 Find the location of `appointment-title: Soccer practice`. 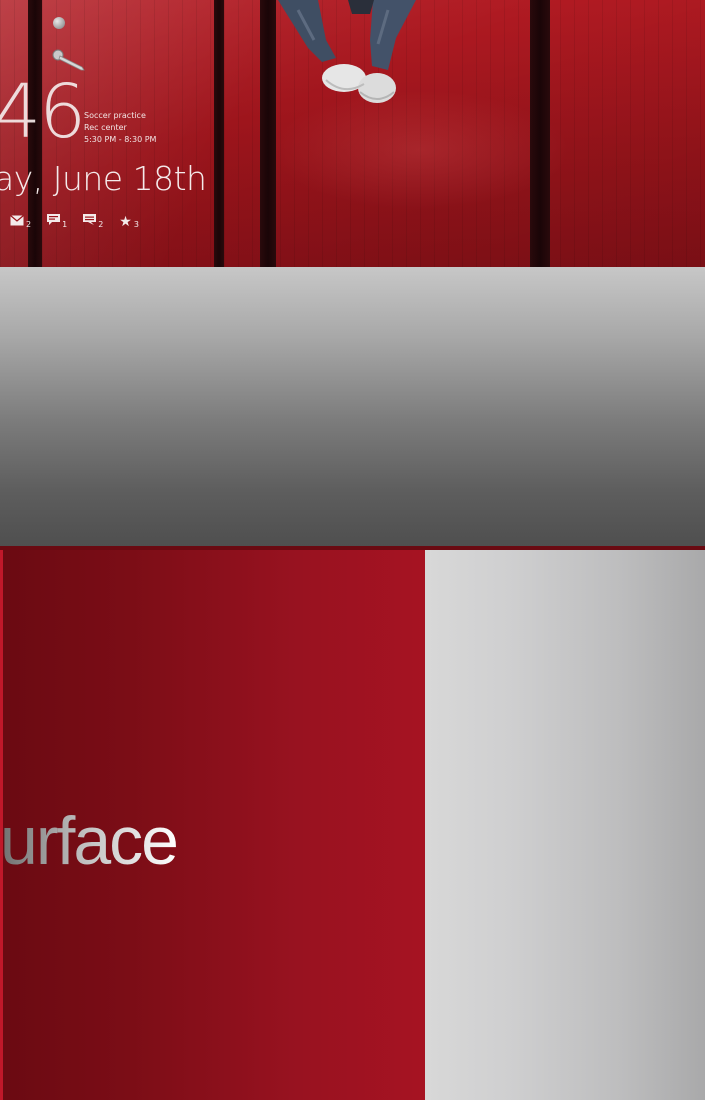

appointment-title: Soccer practice is located at coordinates (115, 115).